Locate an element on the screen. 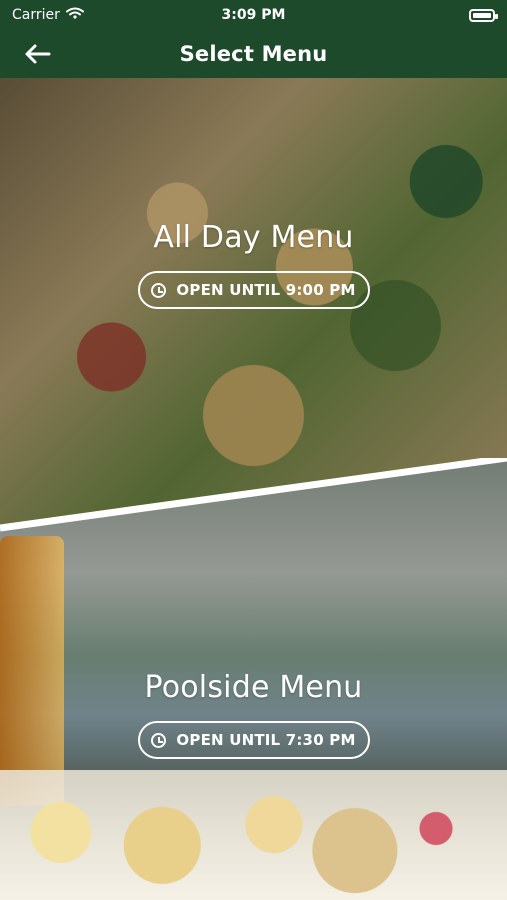 This screenshot has height=900, width=507. page-title: Select Menu is located at coordinates (253, 54).